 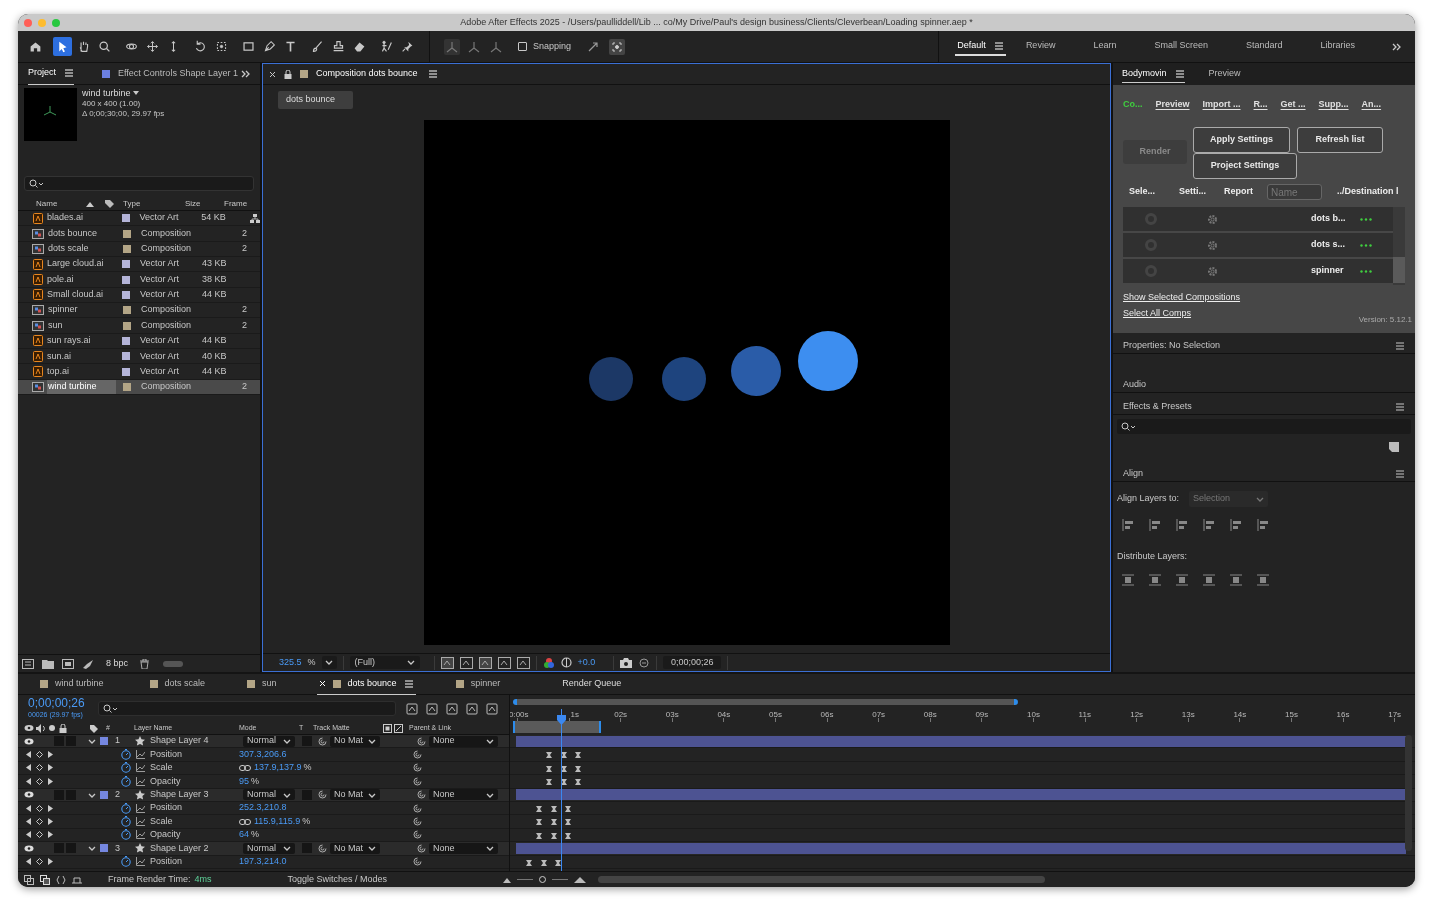 I want to click on property-name: Opacity, so click(x=166, y=781).